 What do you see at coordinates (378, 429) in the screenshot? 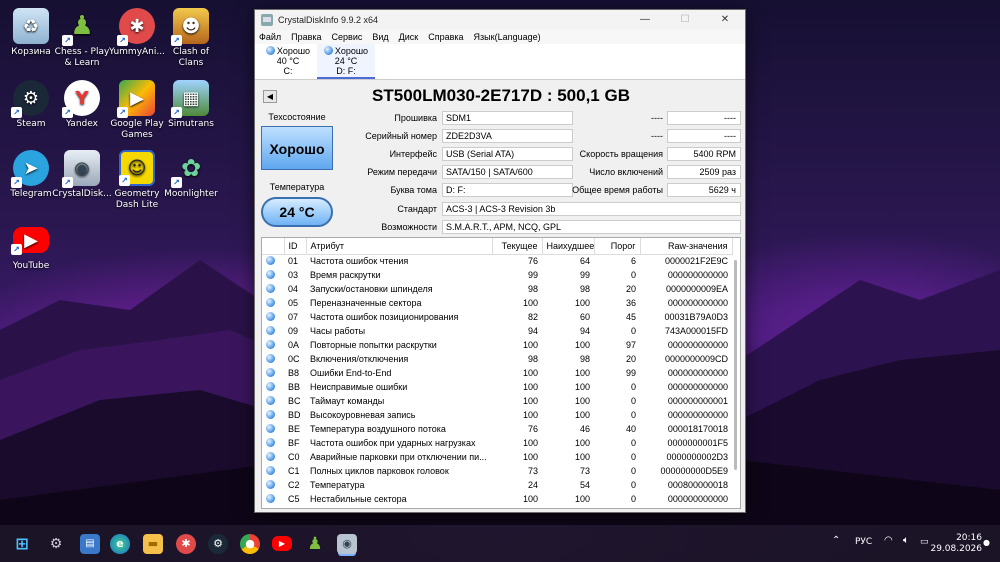
I see `attribute-name: Температура воздушного потока` at bounding box center [378, 429].